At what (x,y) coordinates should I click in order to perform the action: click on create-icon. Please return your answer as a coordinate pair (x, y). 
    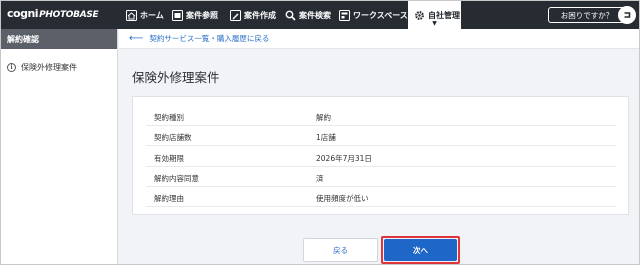
    Looking at the image, I should click on (235, 15).